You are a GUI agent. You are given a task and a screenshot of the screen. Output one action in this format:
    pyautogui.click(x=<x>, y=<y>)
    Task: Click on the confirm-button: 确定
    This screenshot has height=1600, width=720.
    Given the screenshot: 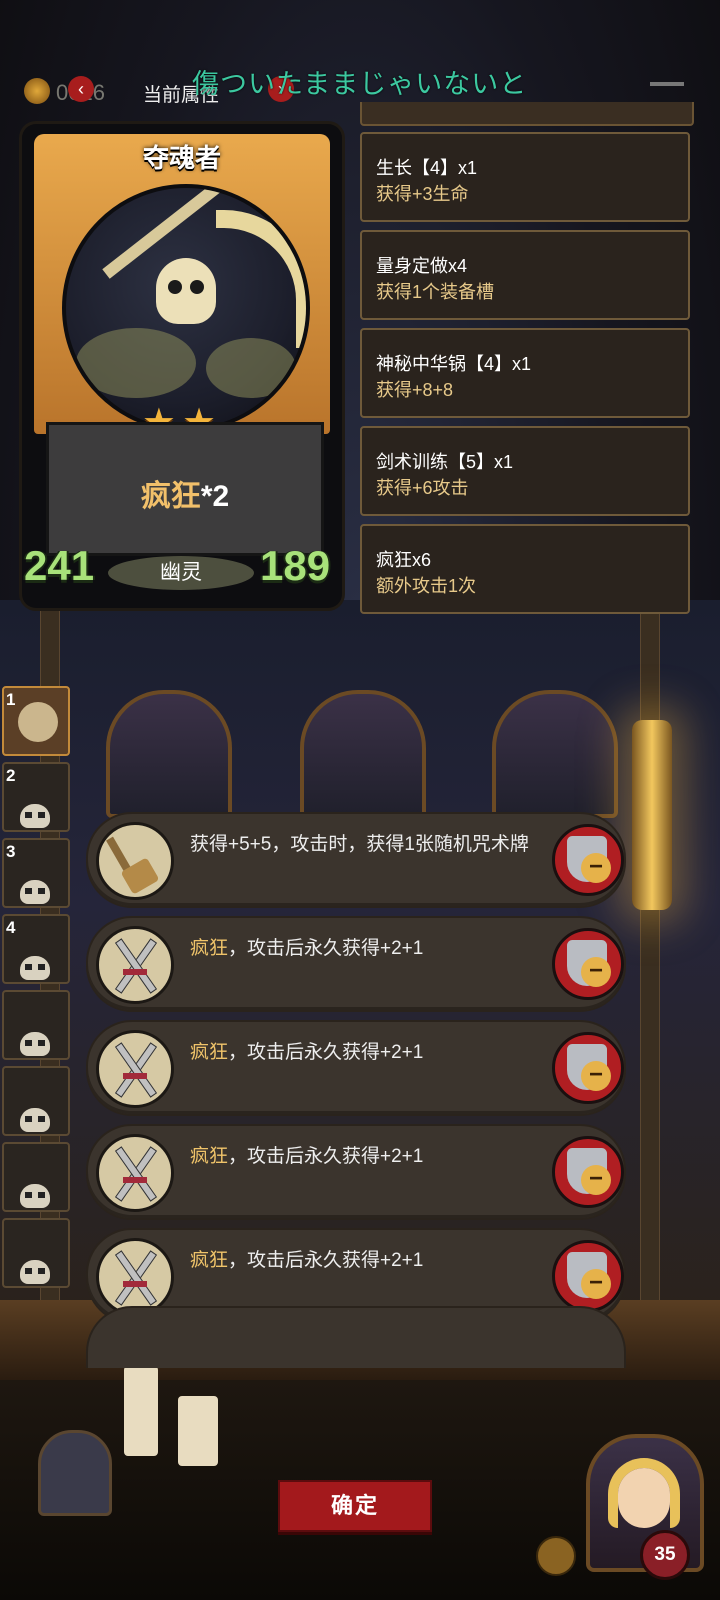 What is the action you would take?
    pyautogui.click(x=355, y=1506)
    